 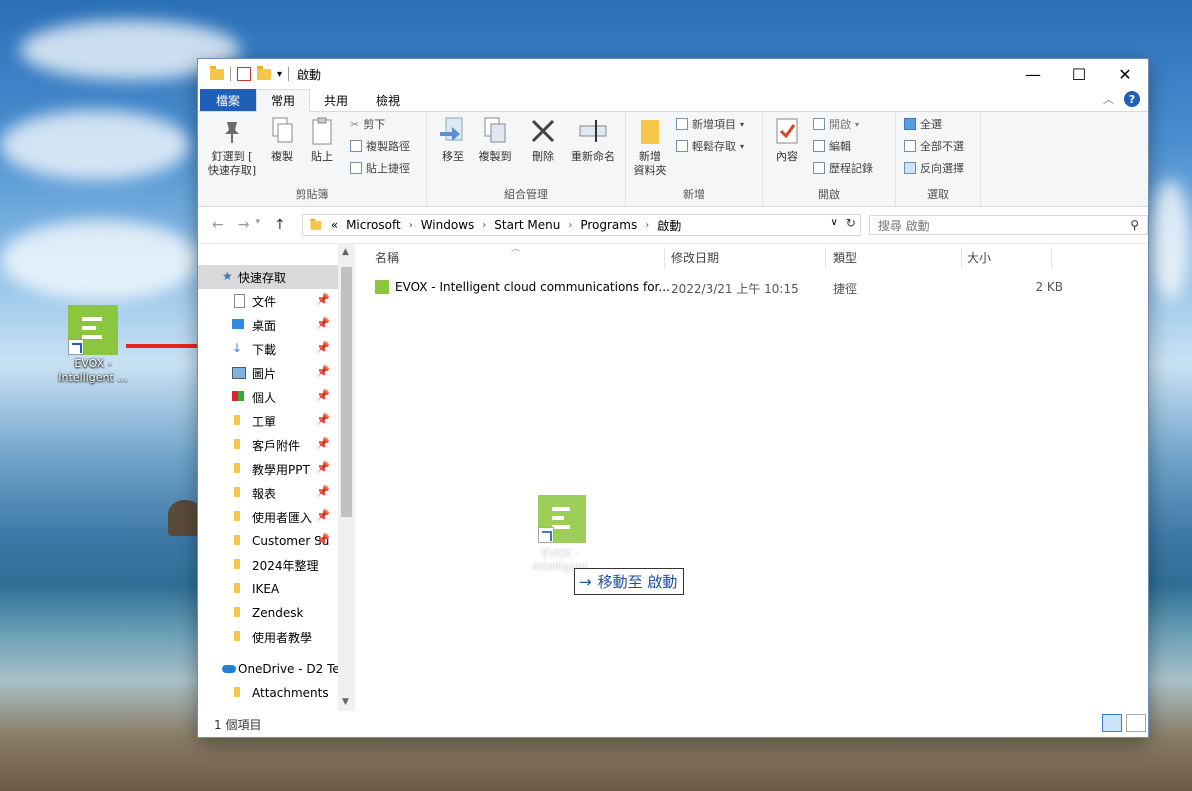 I want to click on scissors-icon: ✂, so click(x=355, y=124).